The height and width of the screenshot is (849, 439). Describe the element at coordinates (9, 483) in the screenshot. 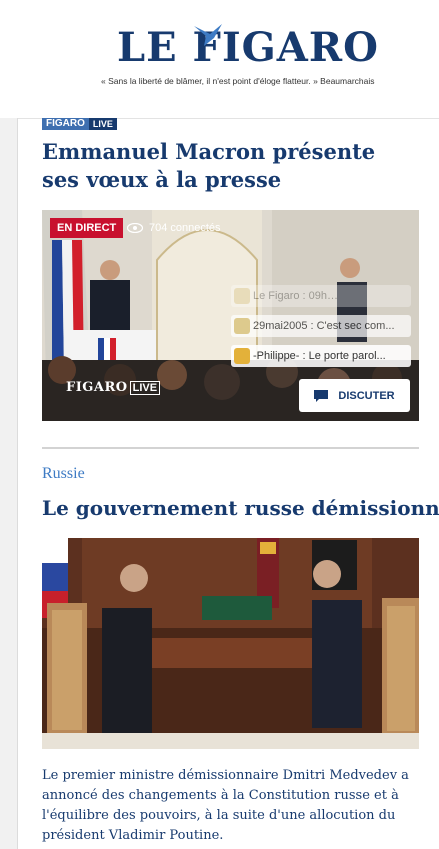

I see `left-rail` at that location.